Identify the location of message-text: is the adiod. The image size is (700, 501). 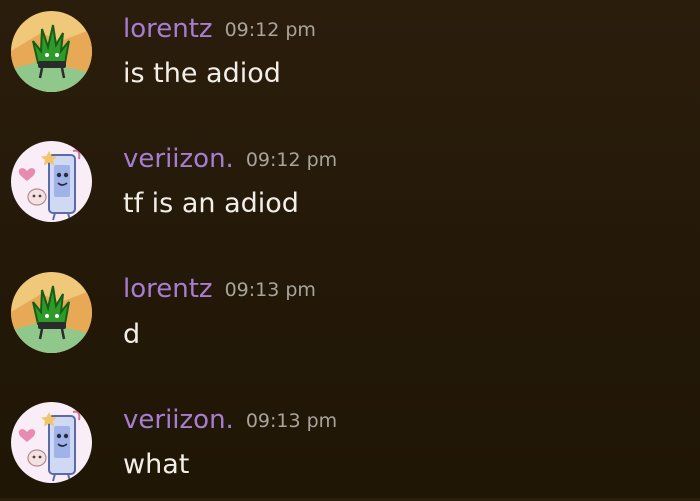
(202, 73).